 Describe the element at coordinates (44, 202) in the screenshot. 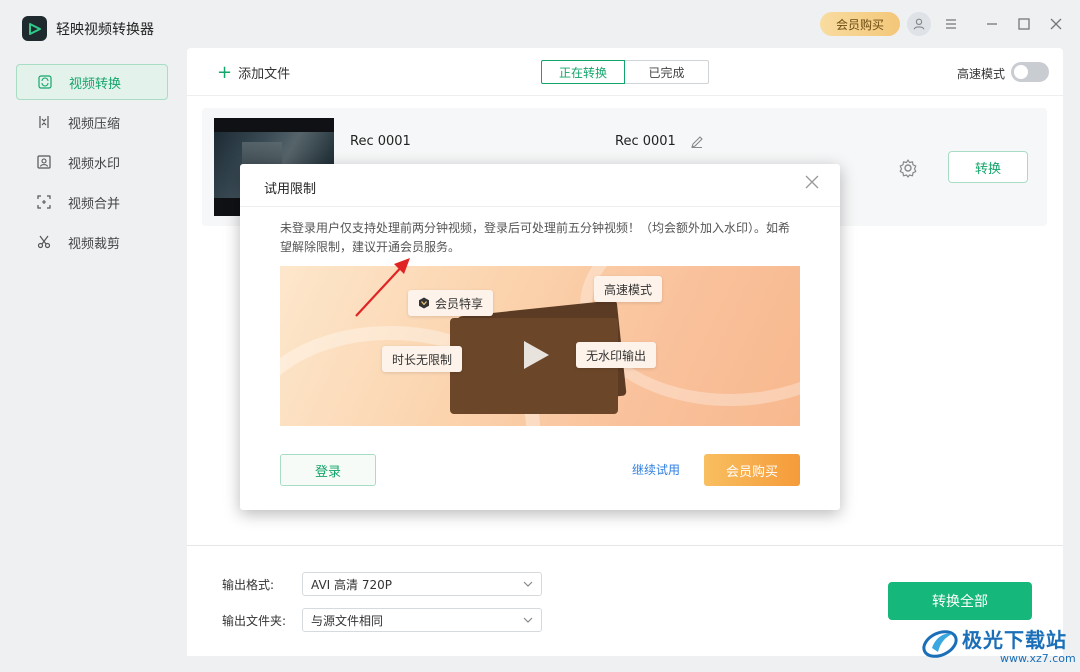

I see `merge-icon` at that location.